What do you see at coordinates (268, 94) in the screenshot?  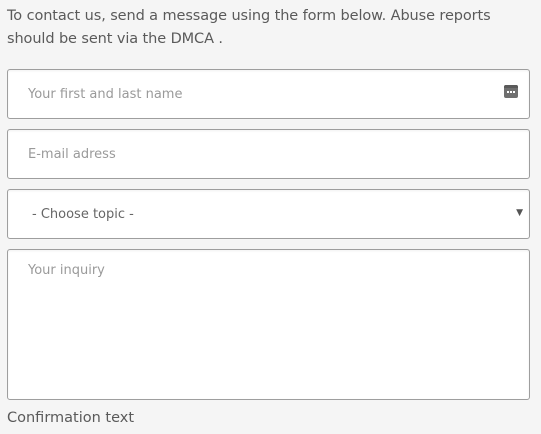 I see `name-field: Your first and last name` at bounding box center [268, 94].